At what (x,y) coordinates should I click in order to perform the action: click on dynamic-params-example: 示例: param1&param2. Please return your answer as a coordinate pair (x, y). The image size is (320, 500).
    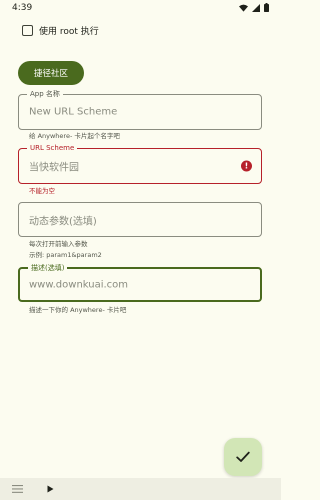
    Looking at the image, I should click on (65, 255).